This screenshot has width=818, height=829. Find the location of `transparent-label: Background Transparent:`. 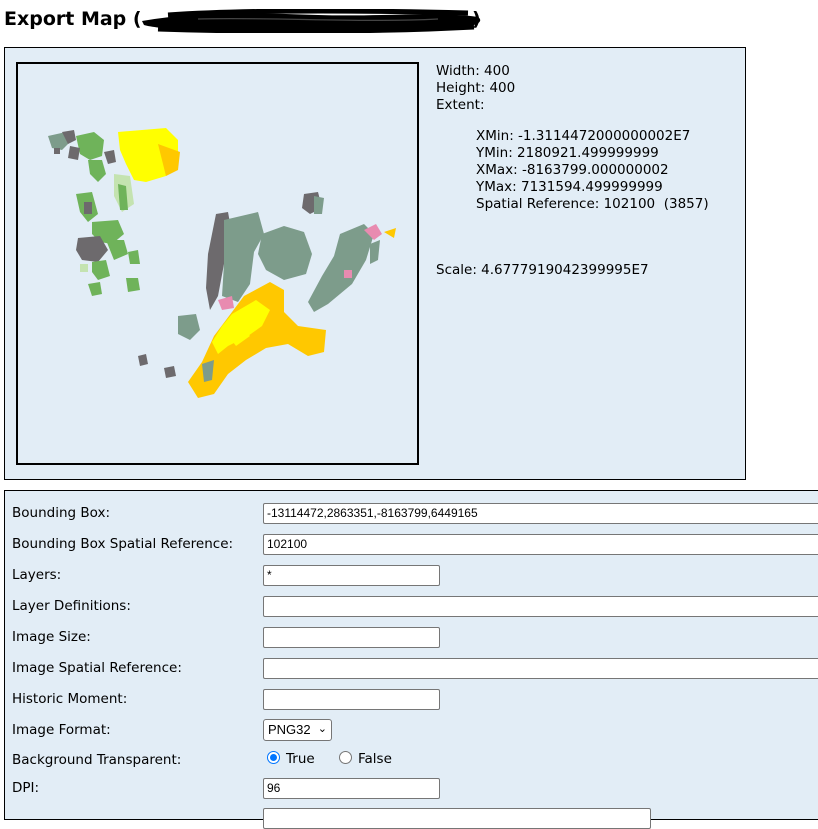

transparent-label: Background Transparent: is located at coordinates (97, 760).